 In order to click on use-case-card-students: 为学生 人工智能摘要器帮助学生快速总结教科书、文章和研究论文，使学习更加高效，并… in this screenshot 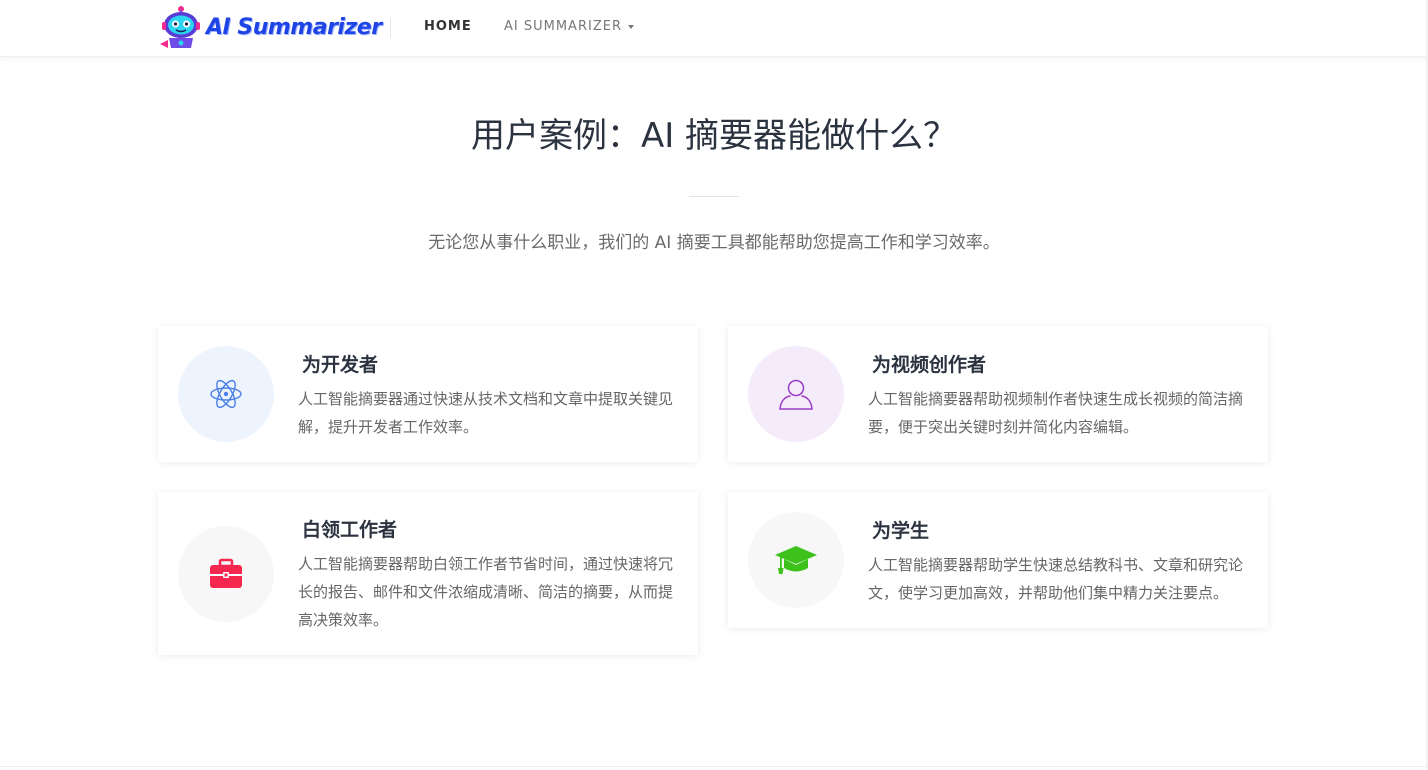, I will do `click(998, 560)`.